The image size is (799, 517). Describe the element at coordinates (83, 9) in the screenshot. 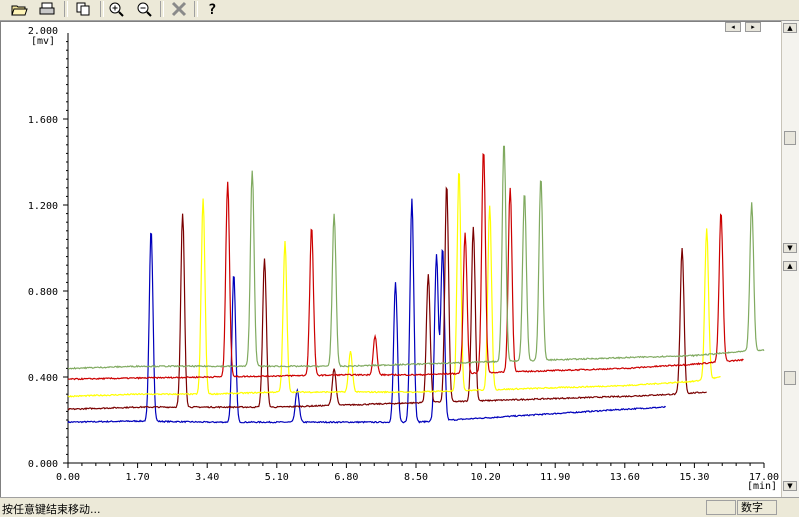

I see `copy-icon` at that location.